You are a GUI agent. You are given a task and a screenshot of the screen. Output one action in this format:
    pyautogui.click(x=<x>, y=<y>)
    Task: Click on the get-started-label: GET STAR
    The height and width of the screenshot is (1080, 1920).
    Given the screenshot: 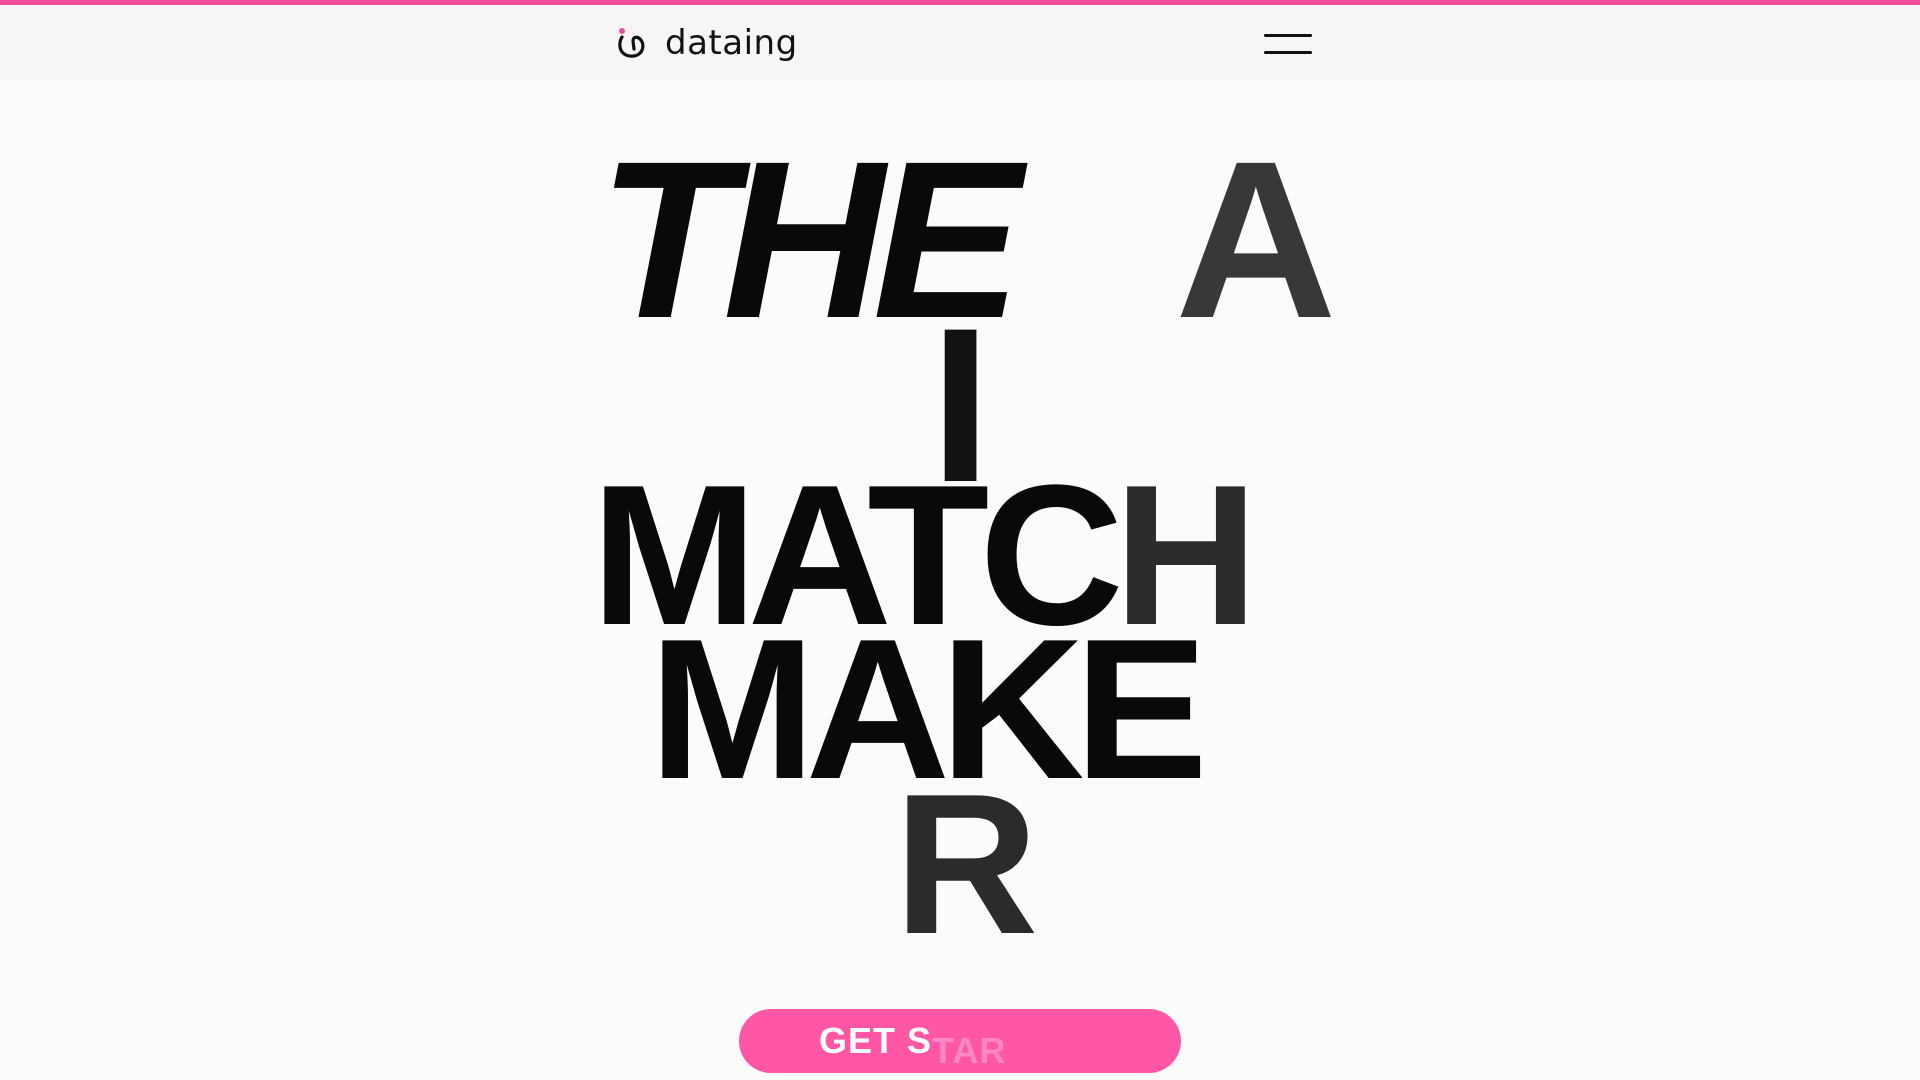 What is the action you would take?
    pyautogui.click(x=912, y=1045)
    